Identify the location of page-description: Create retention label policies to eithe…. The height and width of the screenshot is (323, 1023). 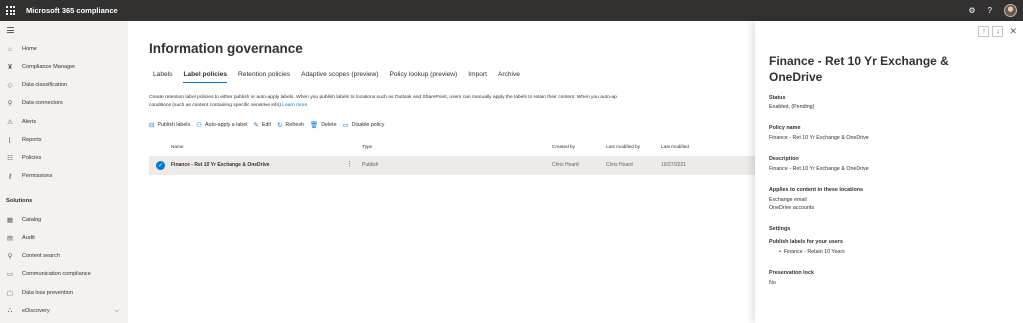
(452, 102).